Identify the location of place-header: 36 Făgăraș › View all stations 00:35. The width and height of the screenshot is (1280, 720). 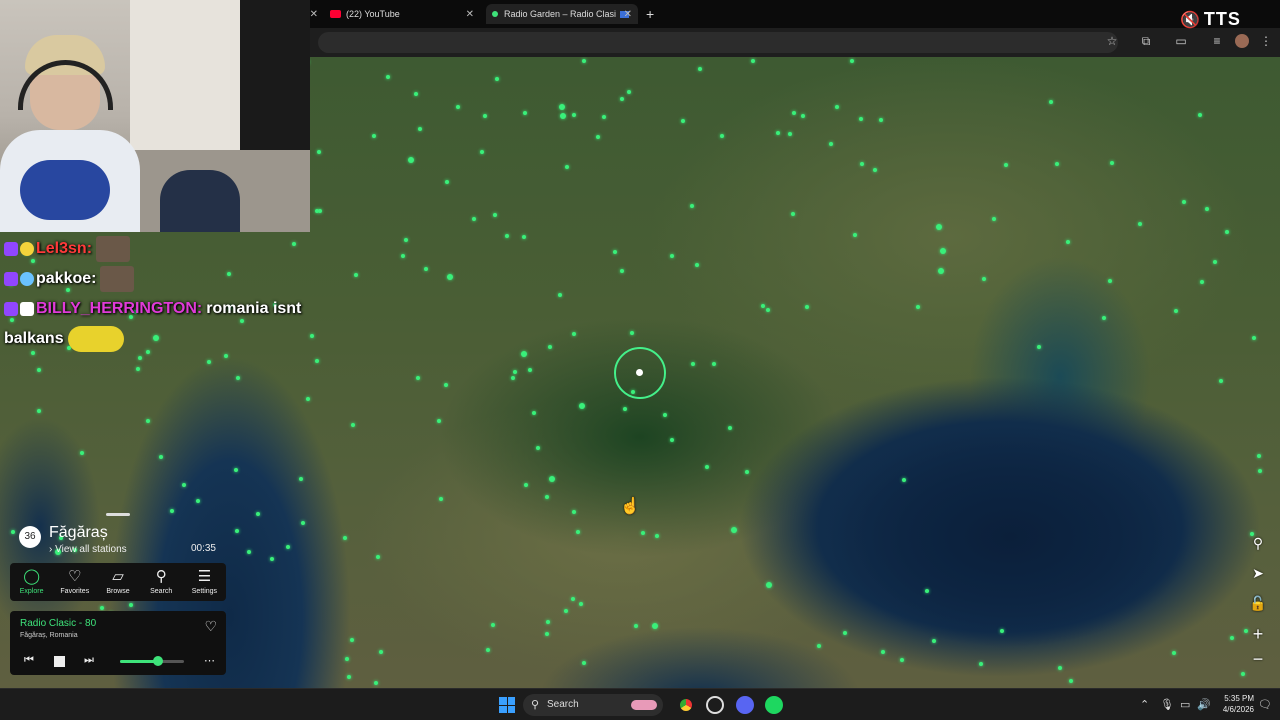
(118, 541).